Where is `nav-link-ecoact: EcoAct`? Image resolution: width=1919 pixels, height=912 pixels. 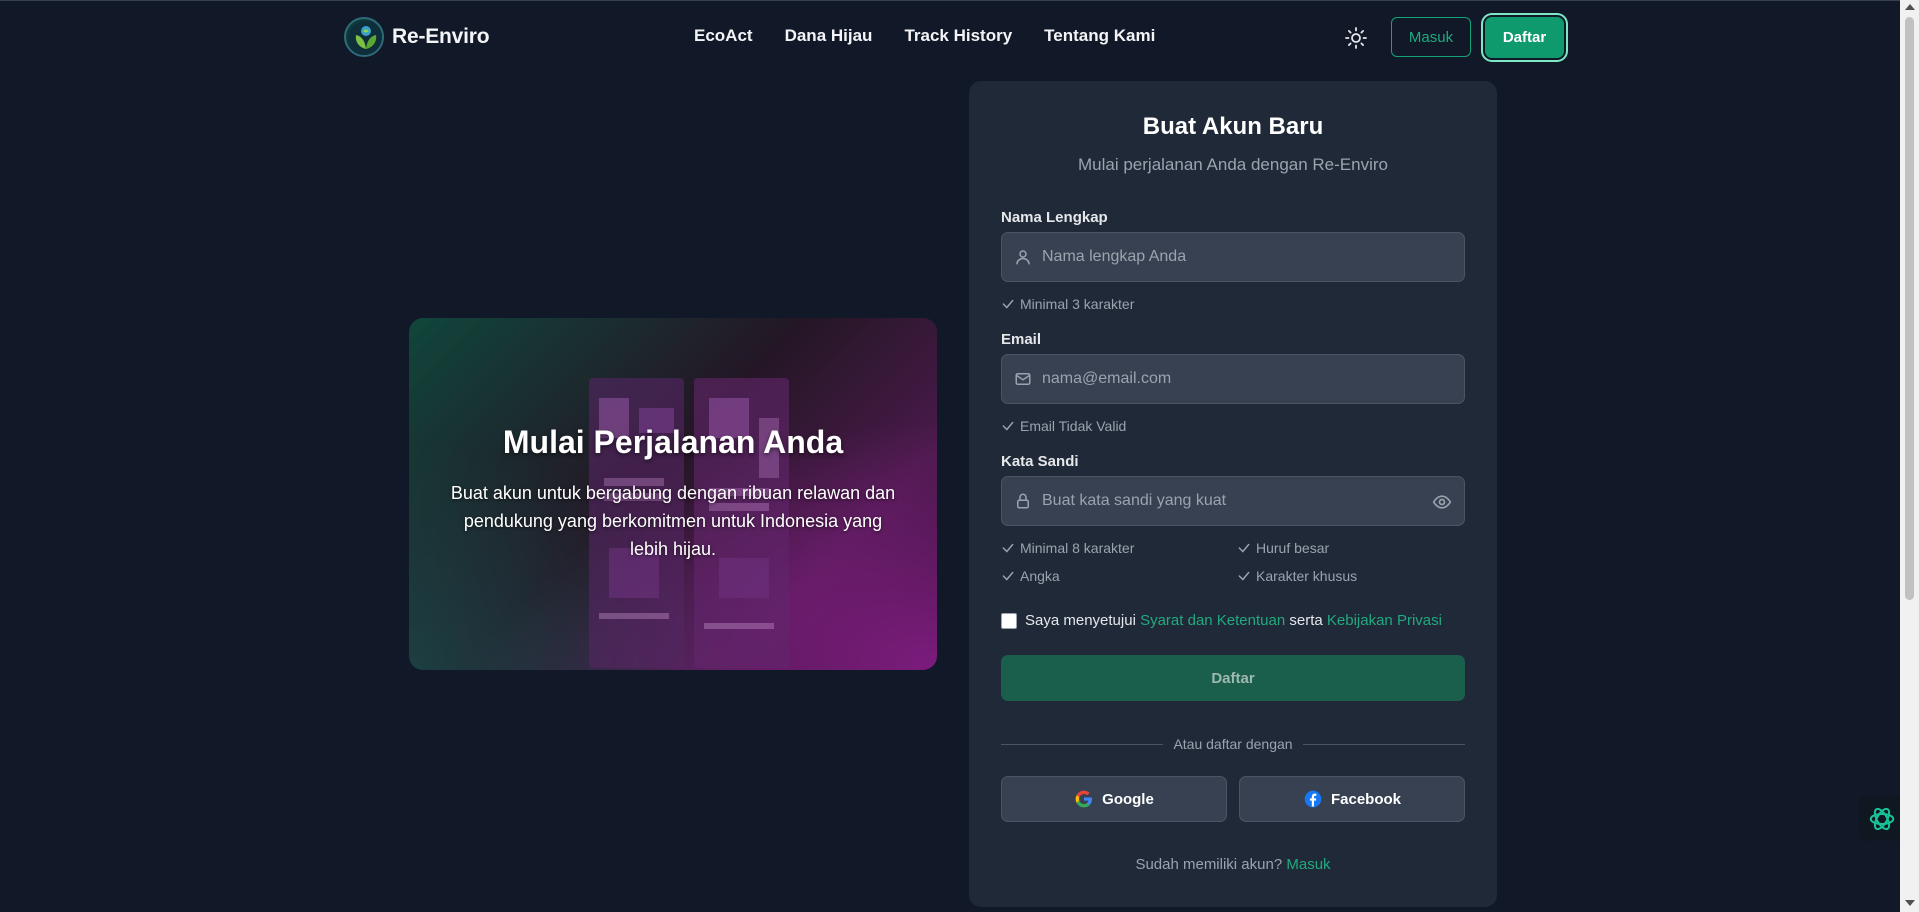
nav-link-ecoact: EcoAct is located at coordinates (723, 36).